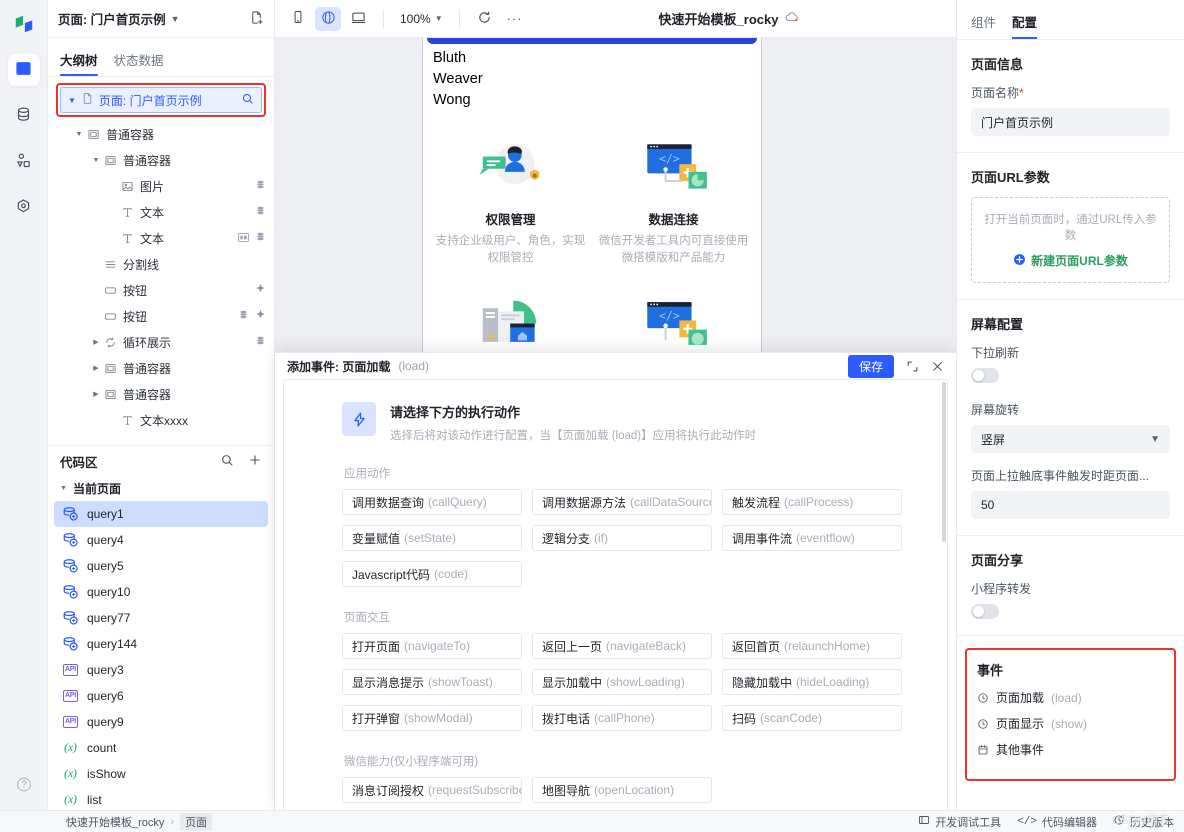  Describe the element at coordinates (432, 646) in the screenshot. I see `action-chip: 打开页面 (navigateTo)` at that location.